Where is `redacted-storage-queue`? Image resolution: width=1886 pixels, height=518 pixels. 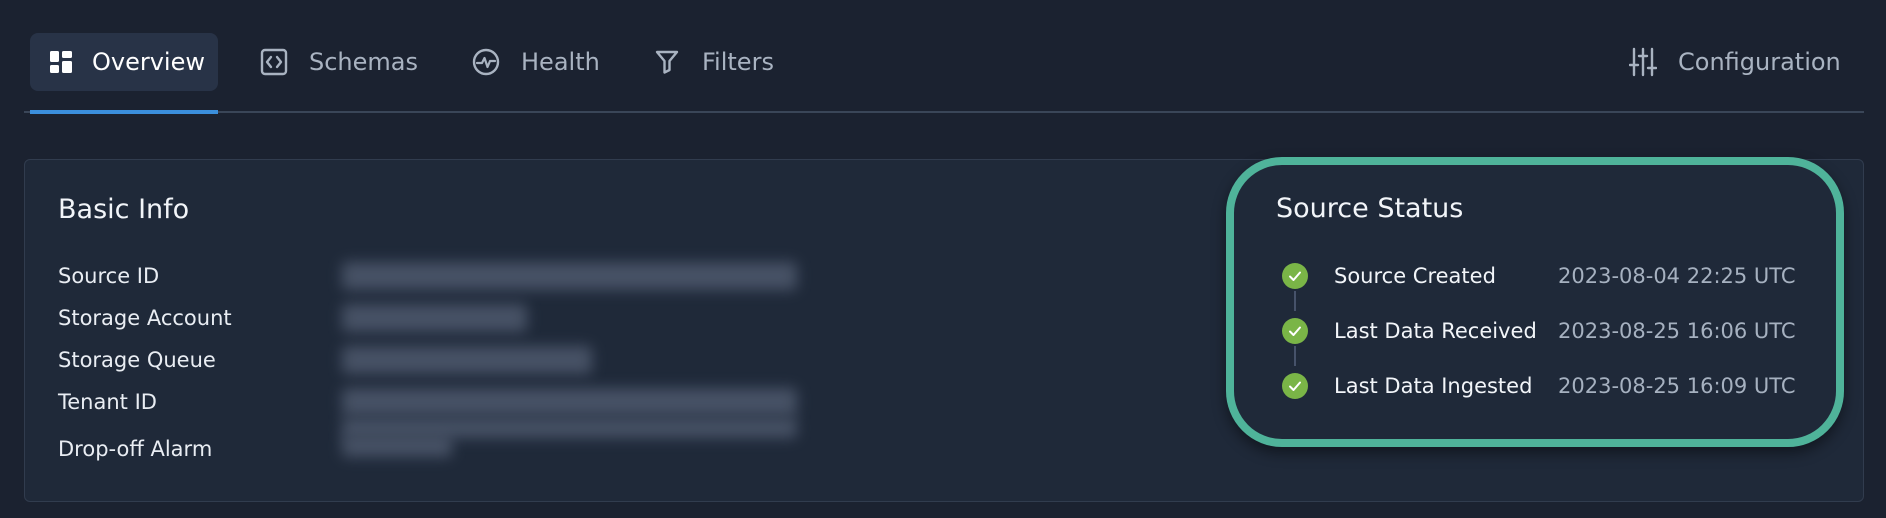 redacted-storage-queue is located at coordinates (467, 360).